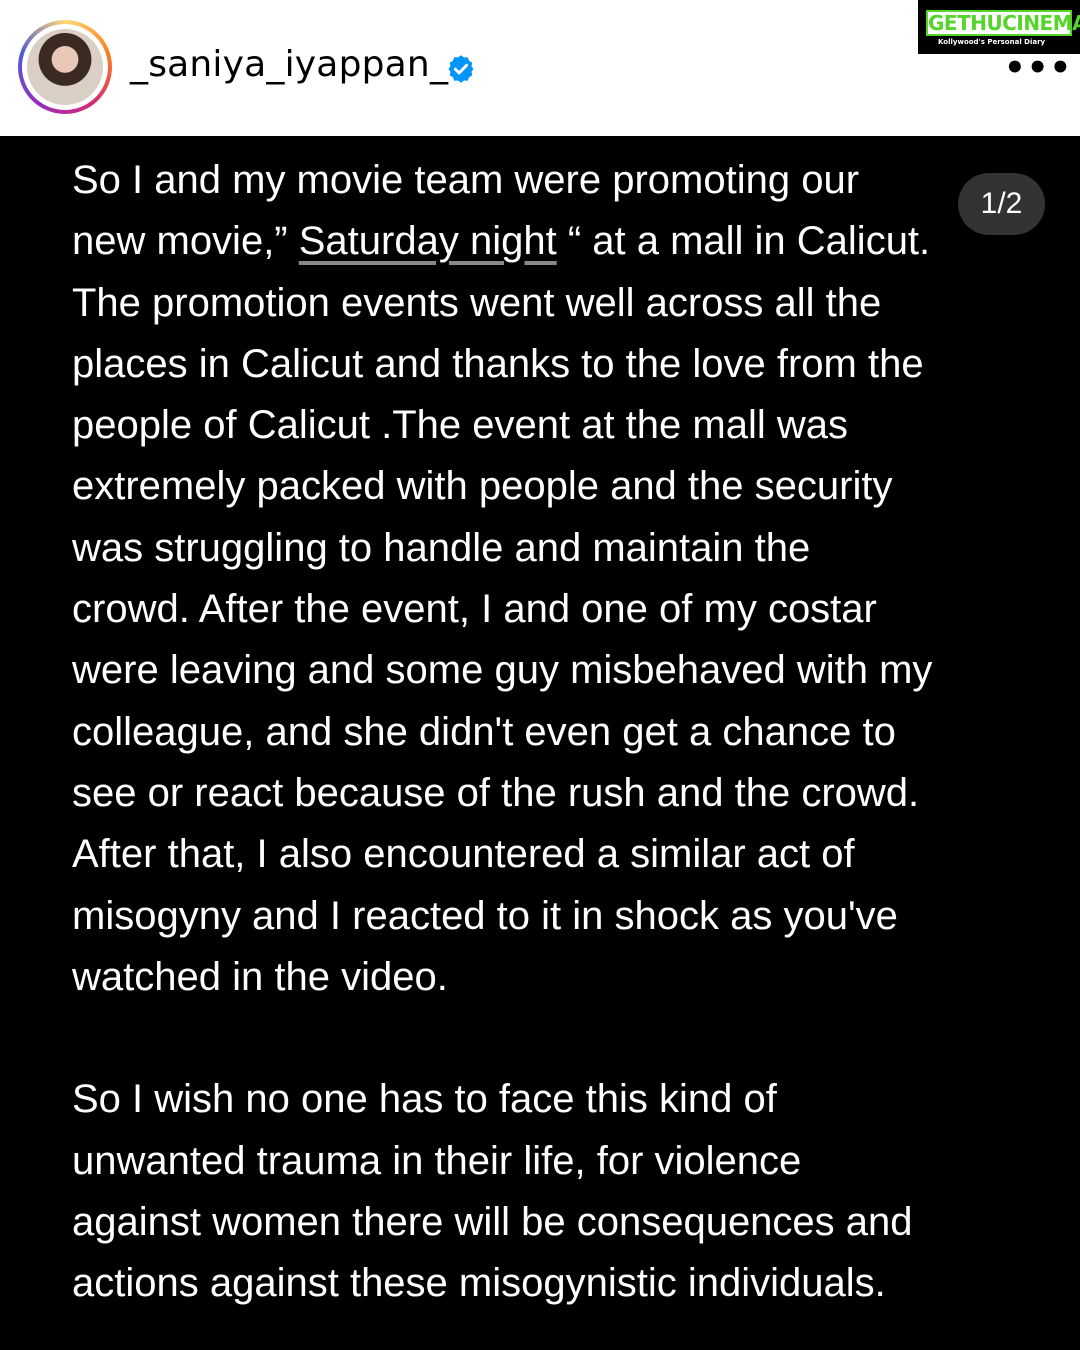  I want to click on watermark-logo: GETHUCINEMA Kollywood's Personal Diary, so click(999, 27).